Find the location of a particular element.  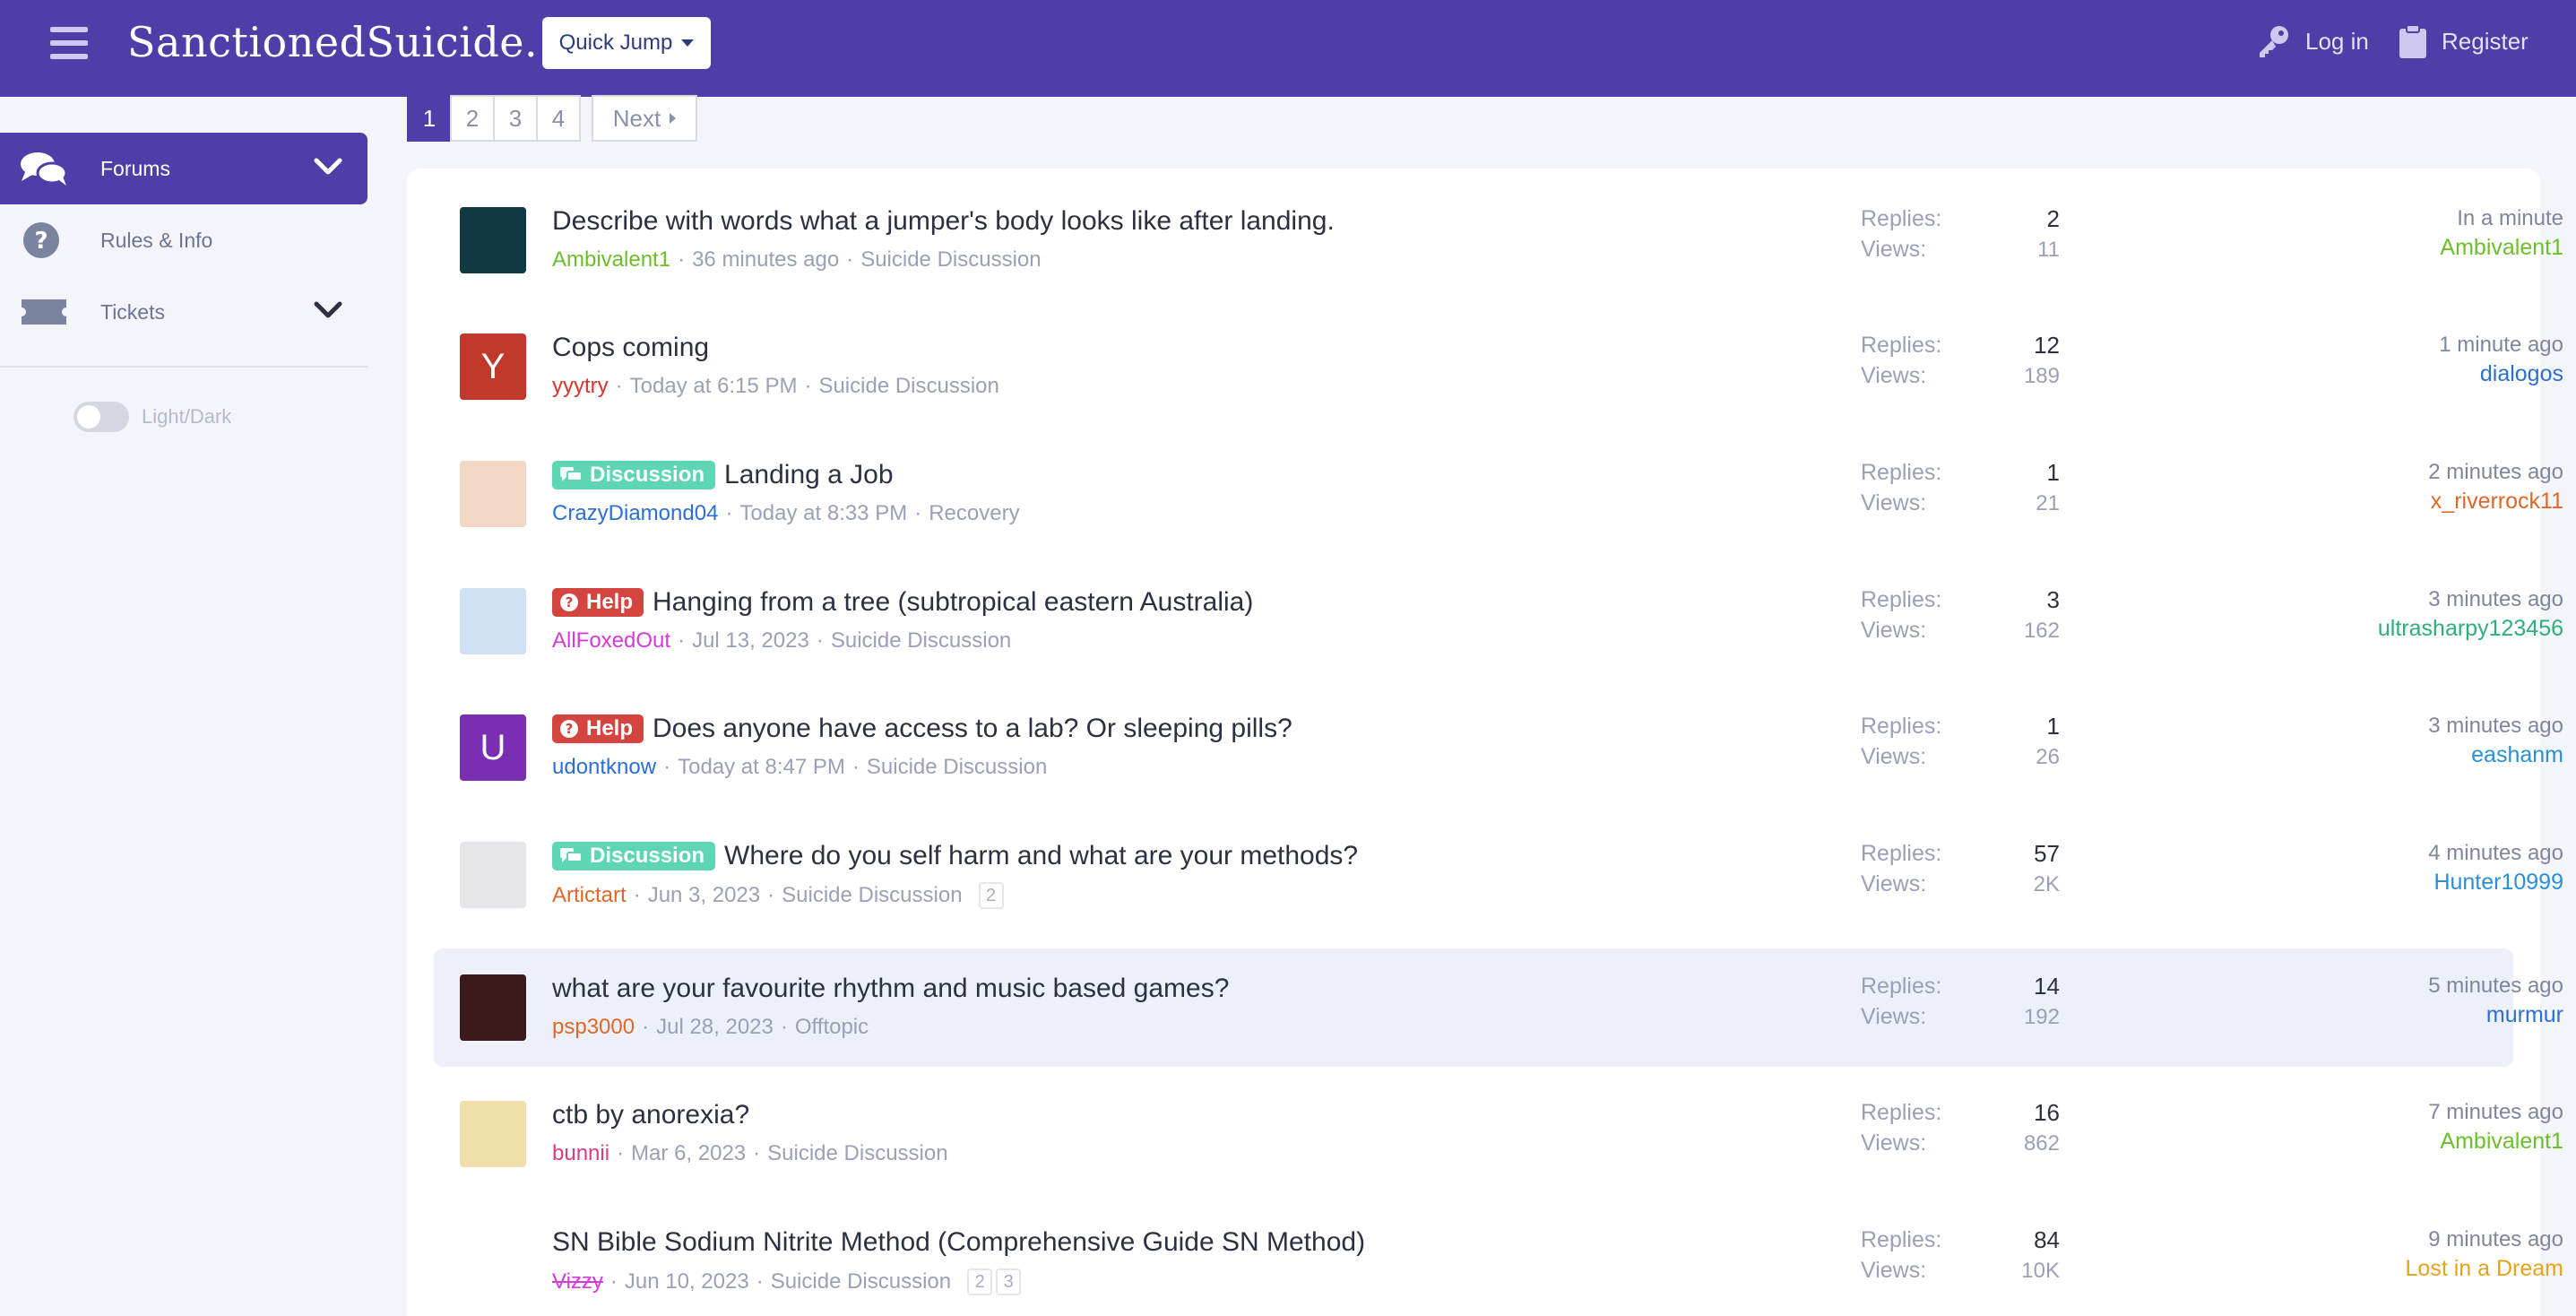

thread-forum: Offtopic is located at coordinates (832, 1027).